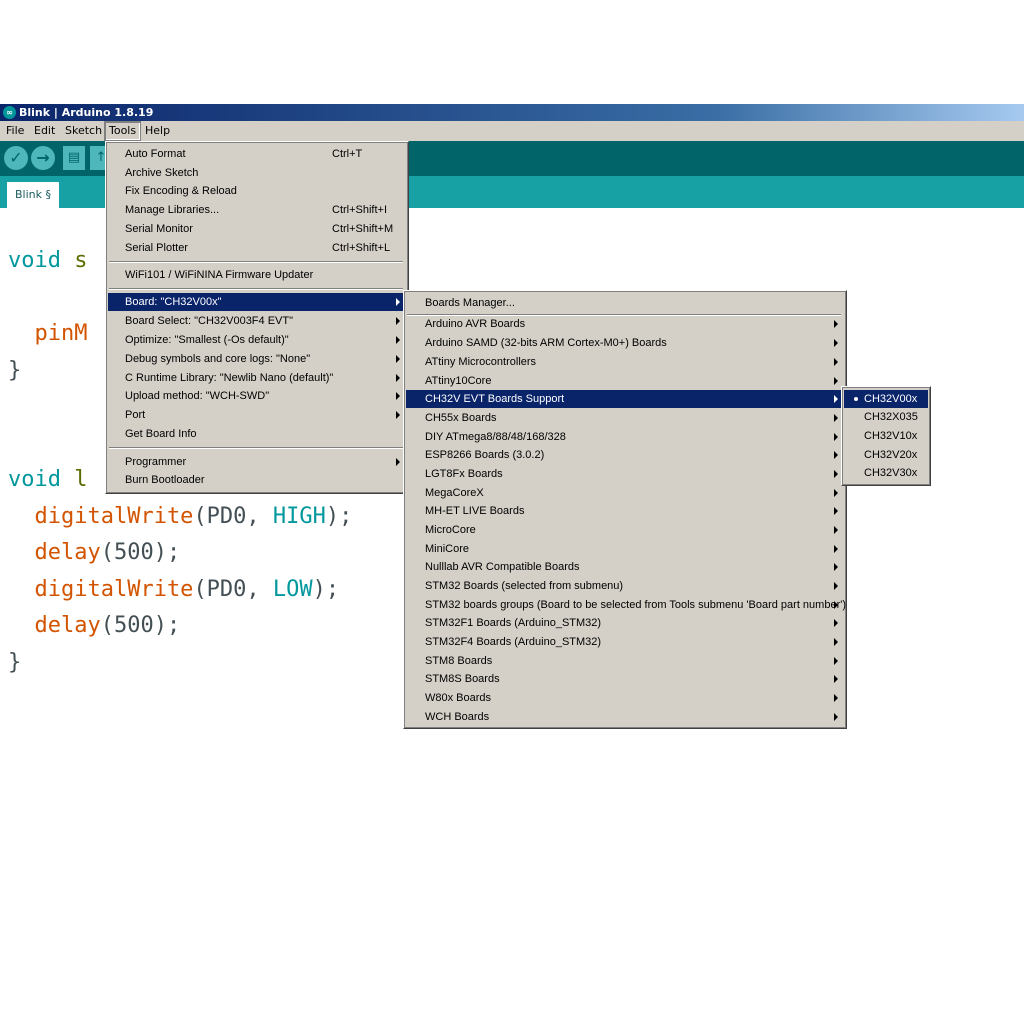 This screenshot has width=1024, height=1024. I want to click on board-item: MicroCore, so click(625, 530).